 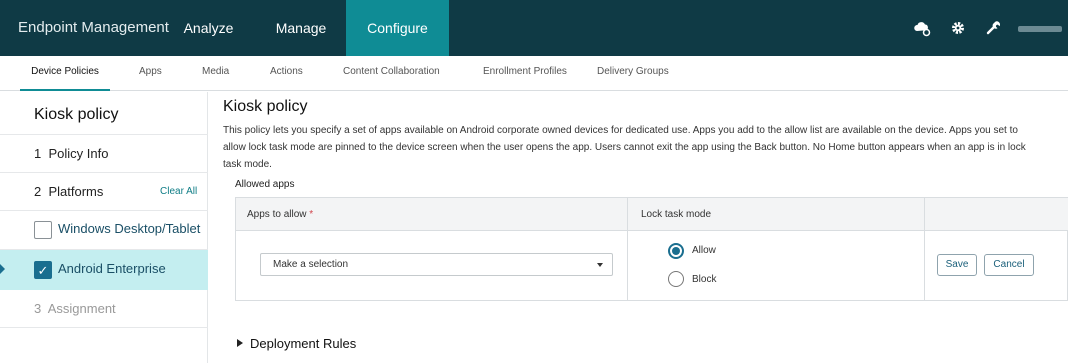 What do you see at coordinates (43, 270) in the screenshot?
I see `android-checkbox: ✓` at bounding box center [43, 270].